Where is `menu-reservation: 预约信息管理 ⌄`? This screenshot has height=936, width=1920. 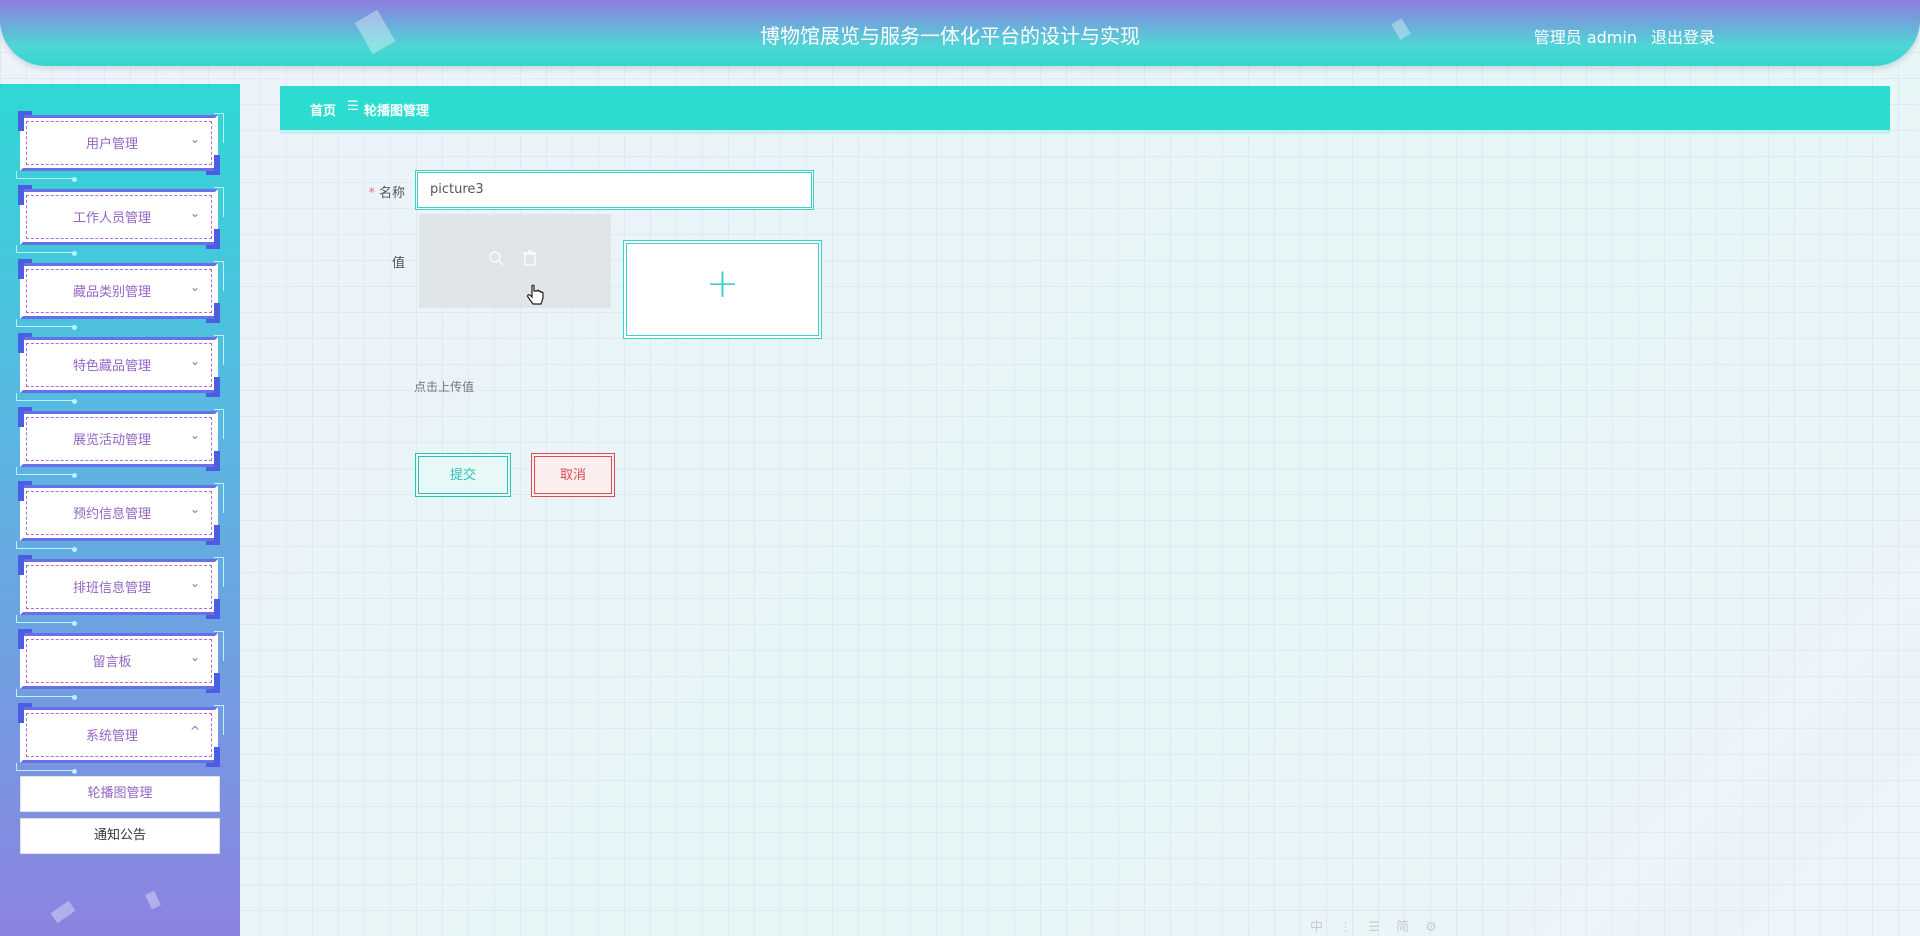 menu-reservation: 预约信息管理 ⌄ is located at coordinates (120, 516).